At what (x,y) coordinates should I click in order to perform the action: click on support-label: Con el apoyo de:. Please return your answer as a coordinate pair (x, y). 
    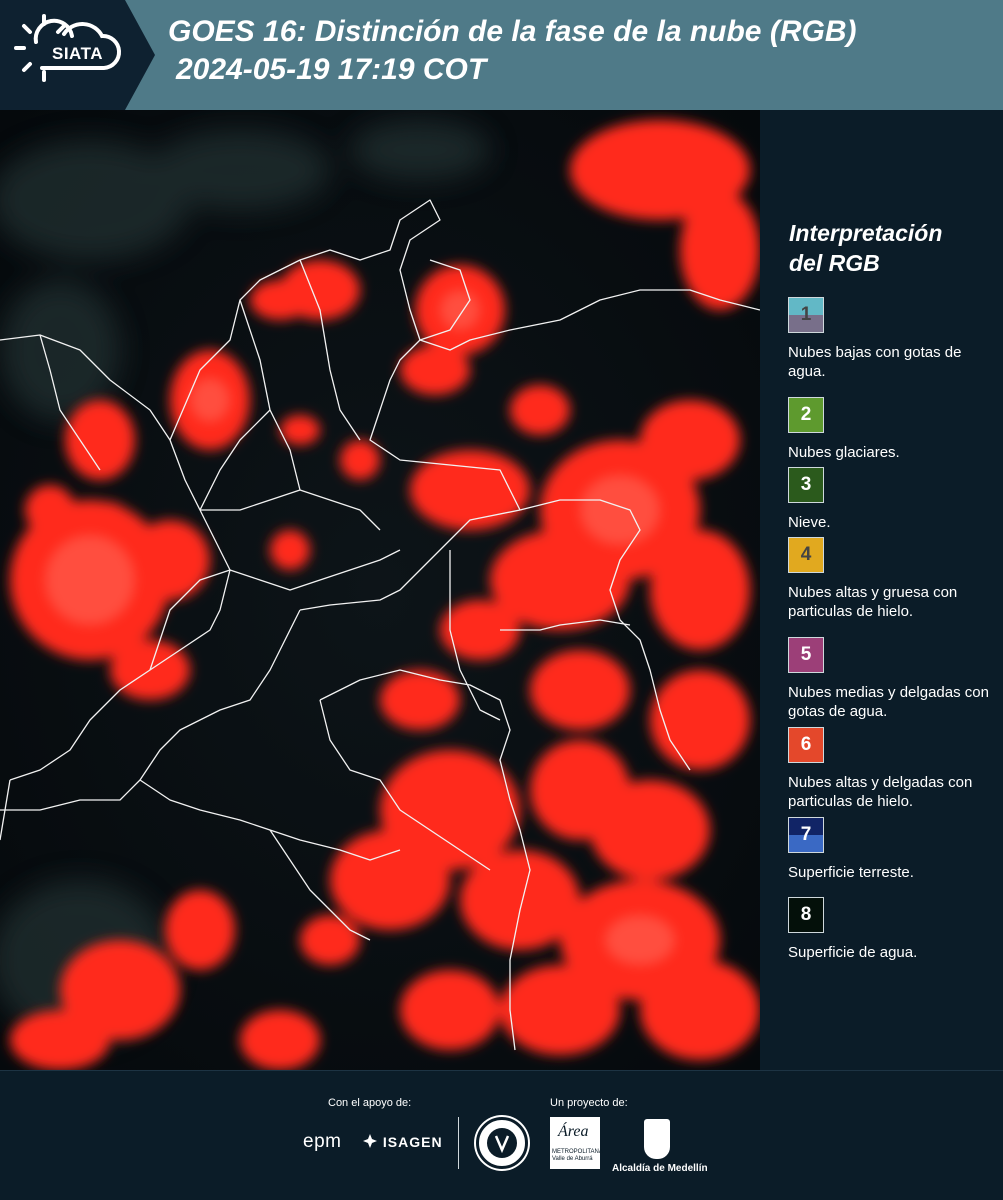
    Looking at the image, I should click on (370, 1103).